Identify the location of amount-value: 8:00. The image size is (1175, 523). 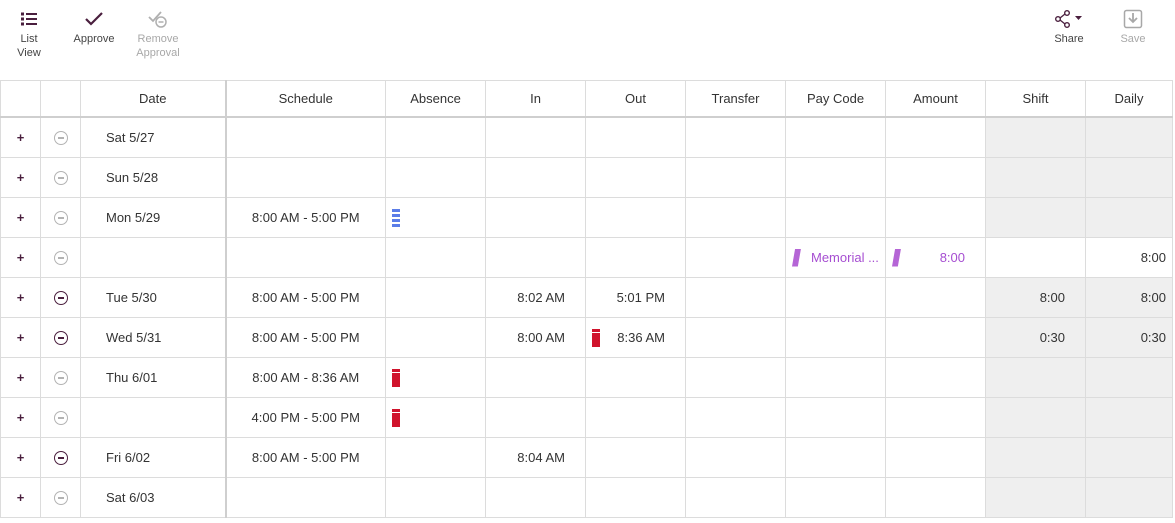
(943, 257).